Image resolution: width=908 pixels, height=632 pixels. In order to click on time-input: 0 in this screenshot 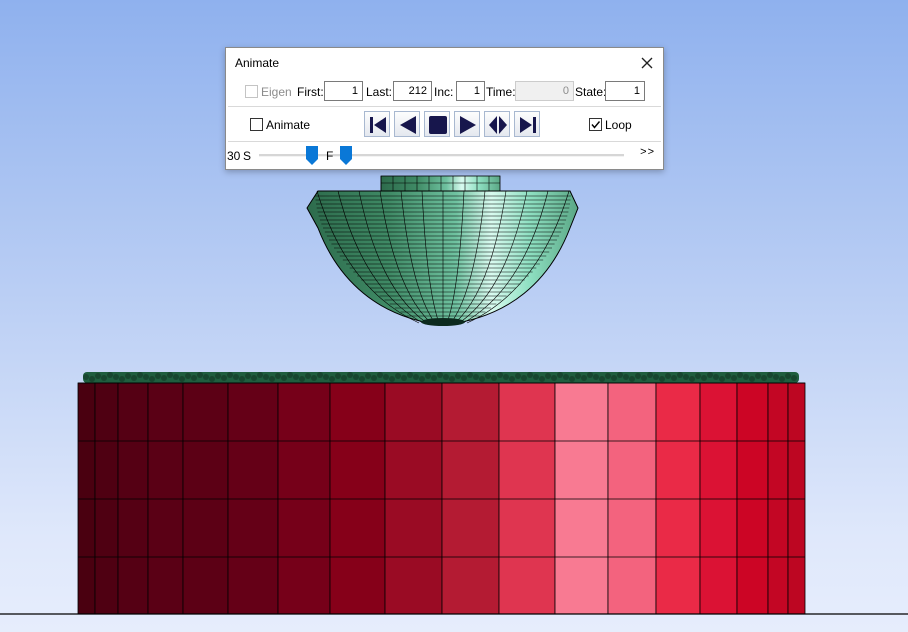, I will do `click(544, 91)`.